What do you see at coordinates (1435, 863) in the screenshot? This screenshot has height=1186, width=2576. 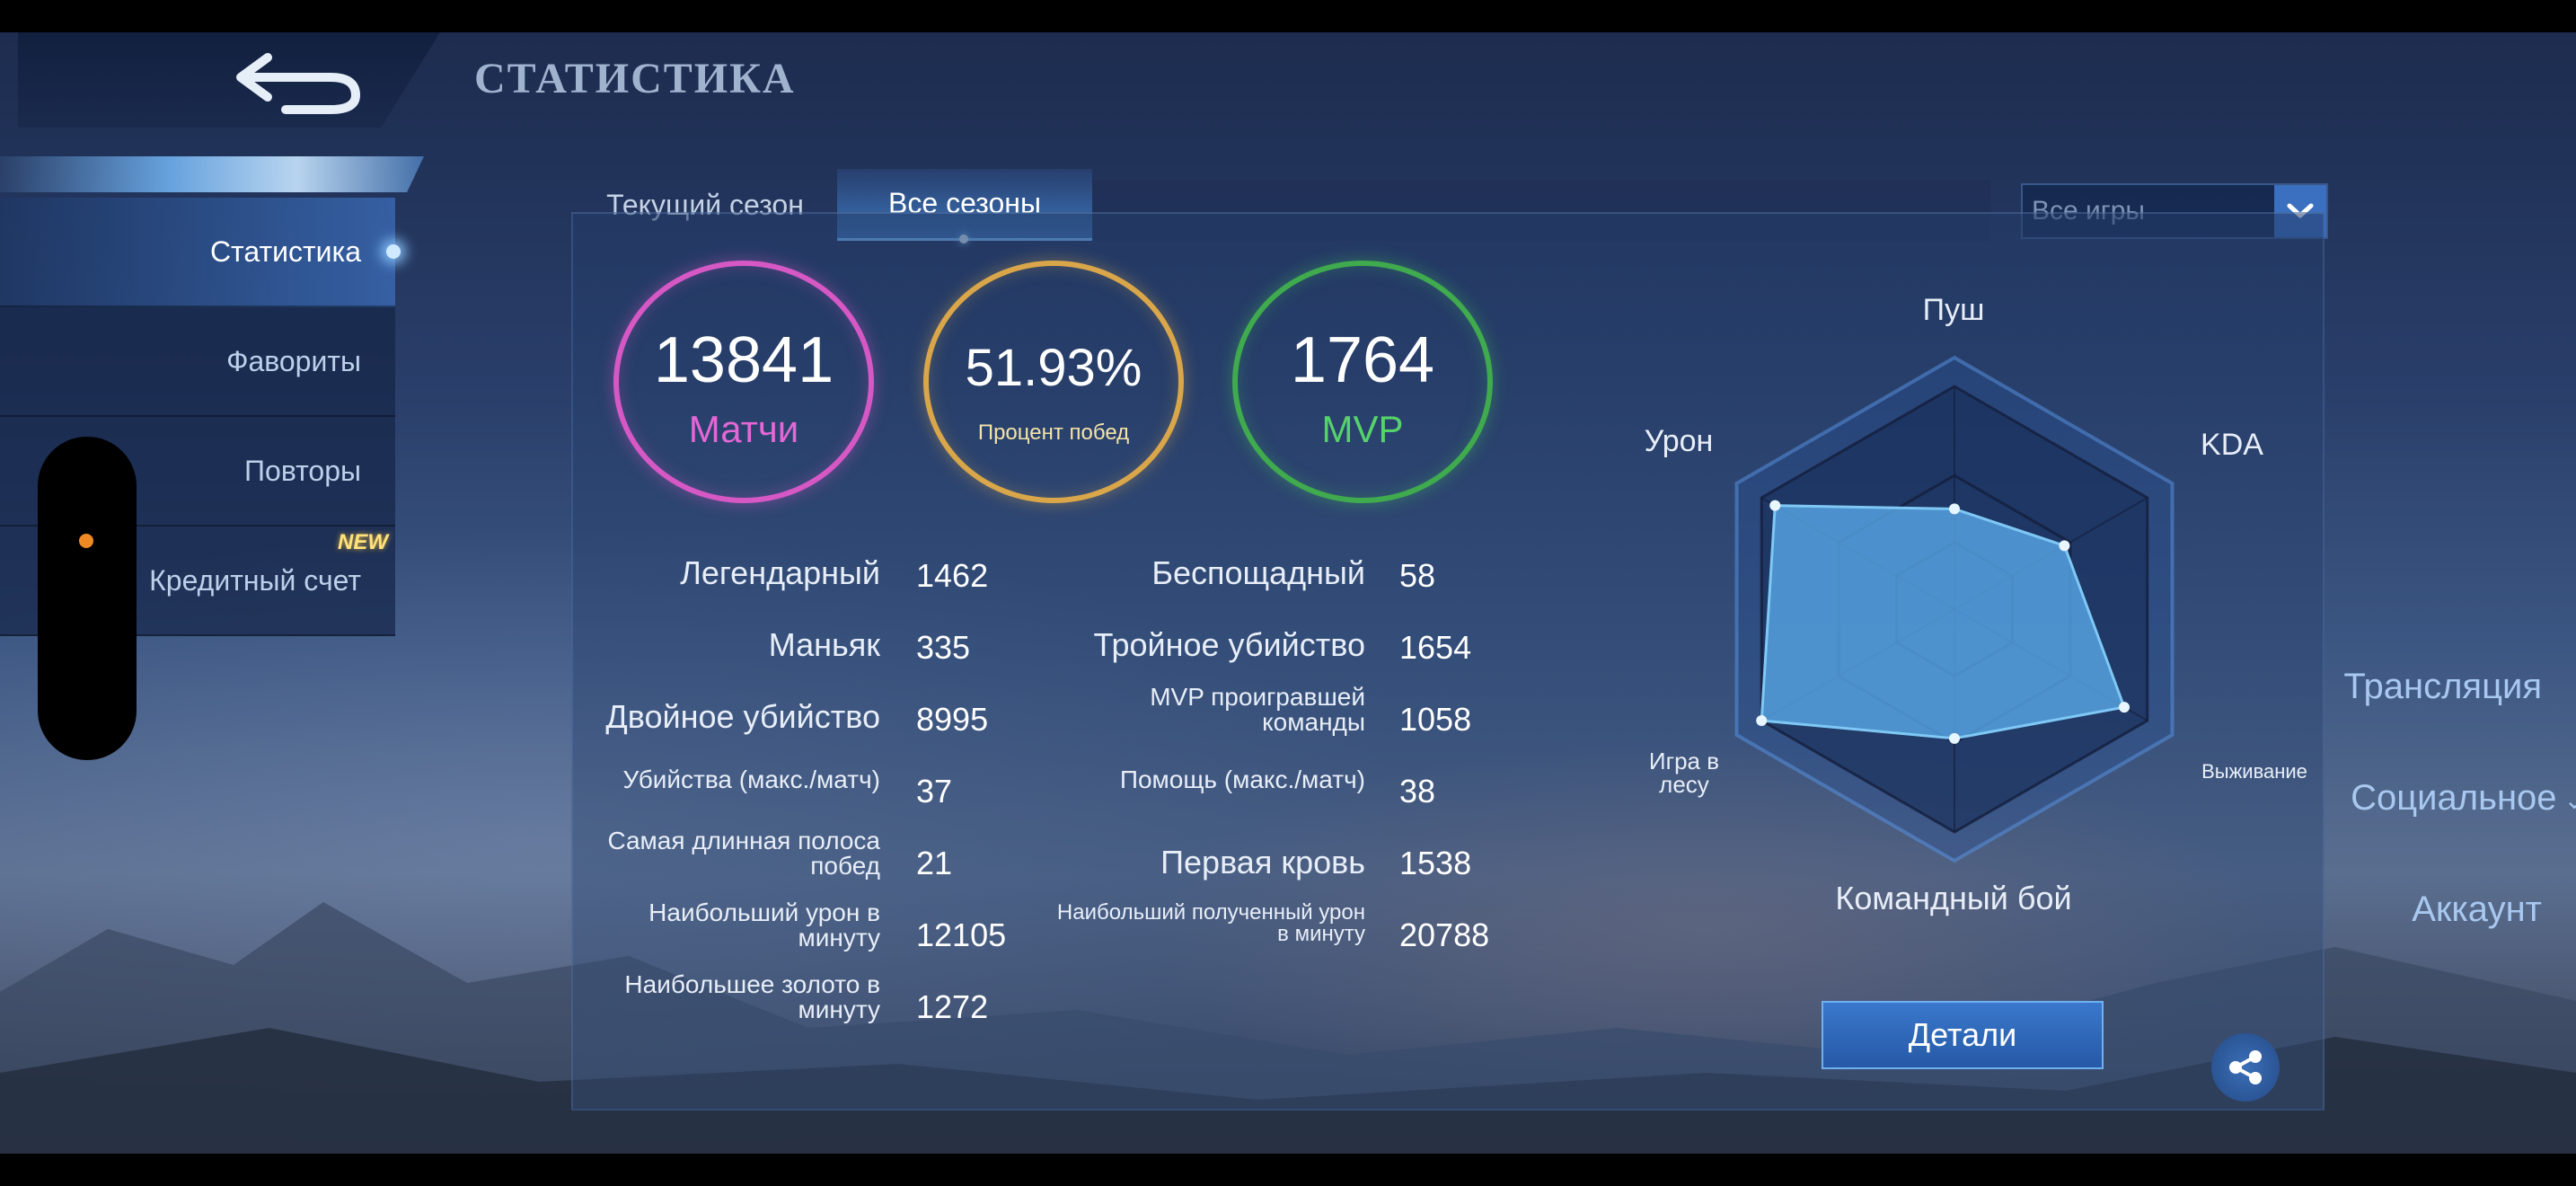 I see `stat-value: 1538` at bounding box center [1435, 863].